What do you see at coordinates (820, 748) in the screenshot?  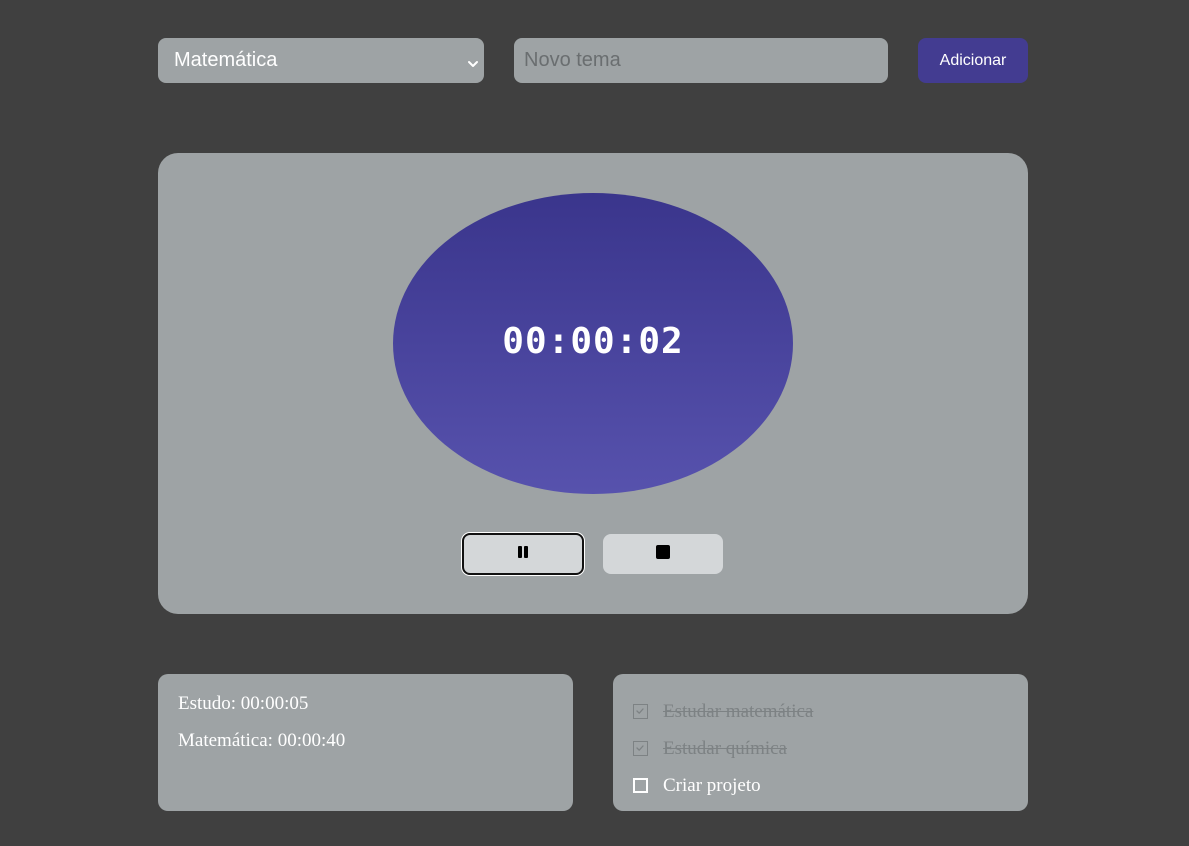 I see `task-item: Estudar química` at bounding box center [820, 748].